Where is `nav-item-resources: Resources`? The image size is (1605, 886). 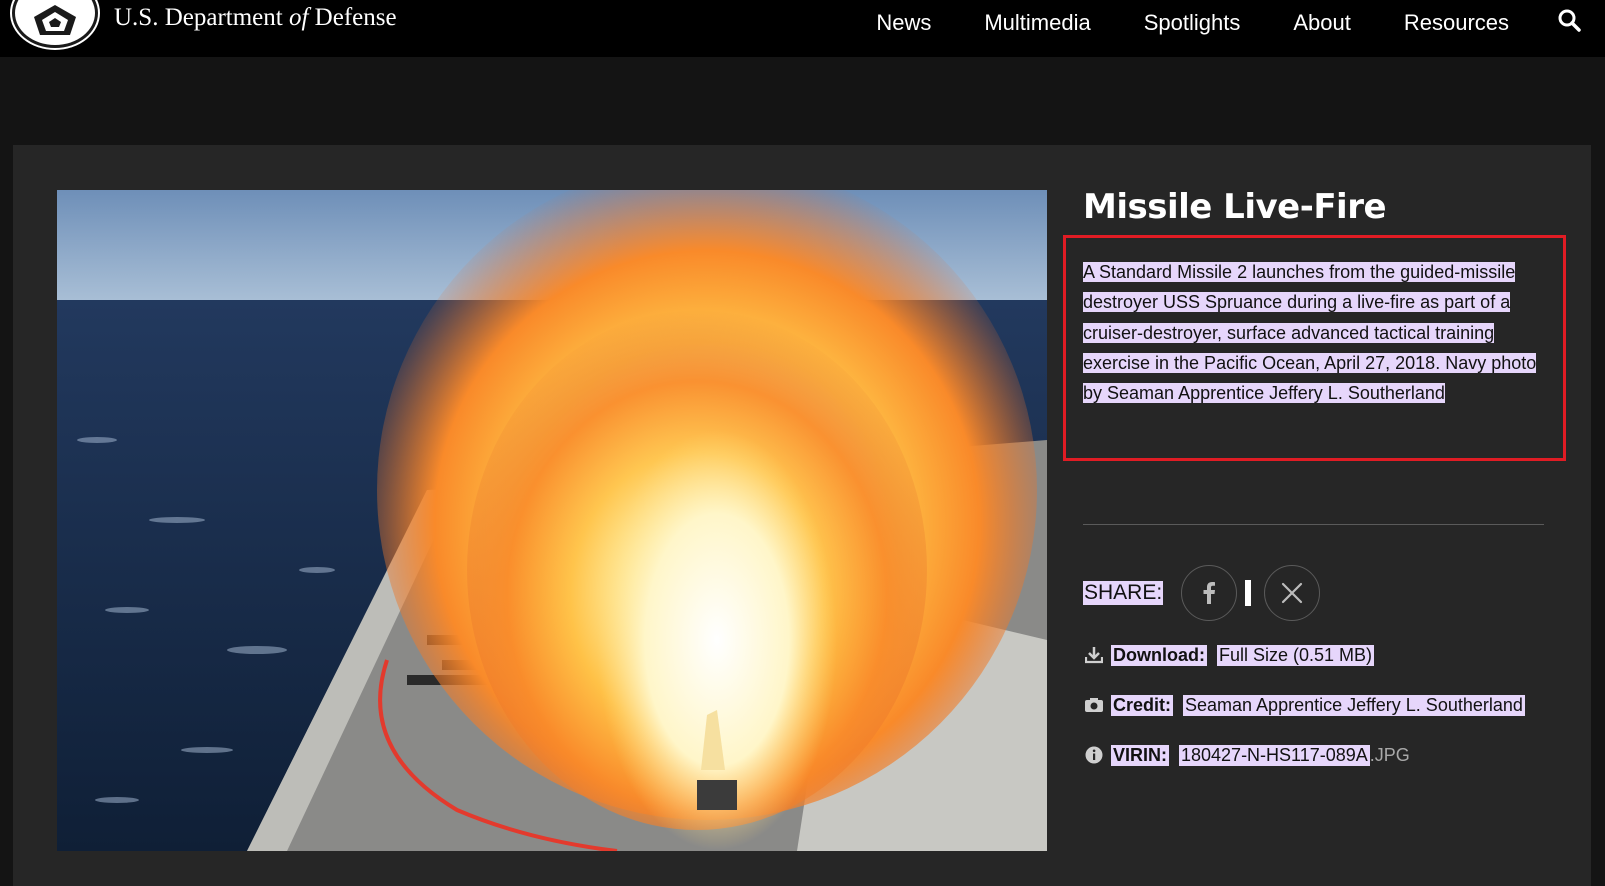 nav-item-resources: Resources is located at coordinates (1456, 23).